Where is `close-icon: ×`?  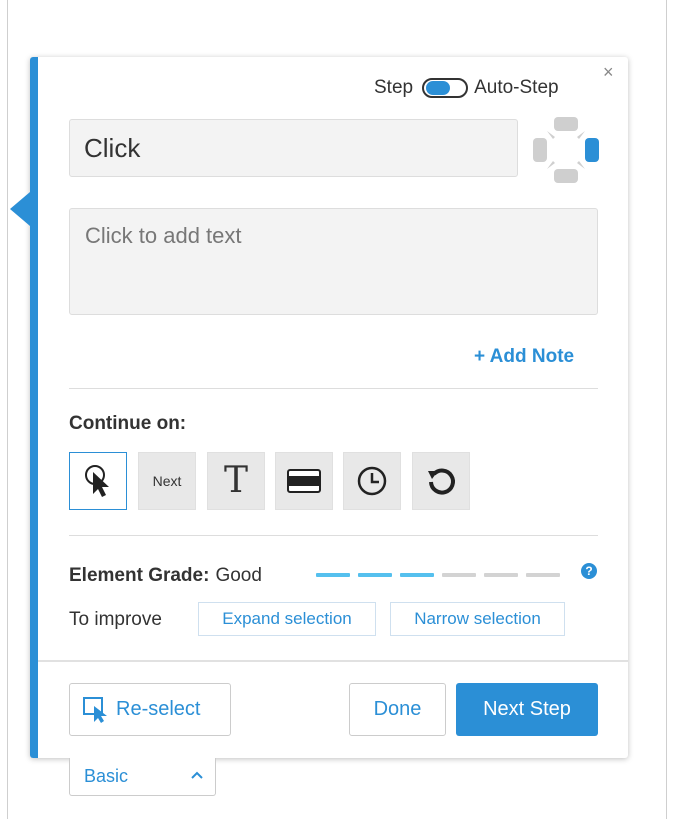
close-icon: × is located at coordinates (608, 72).